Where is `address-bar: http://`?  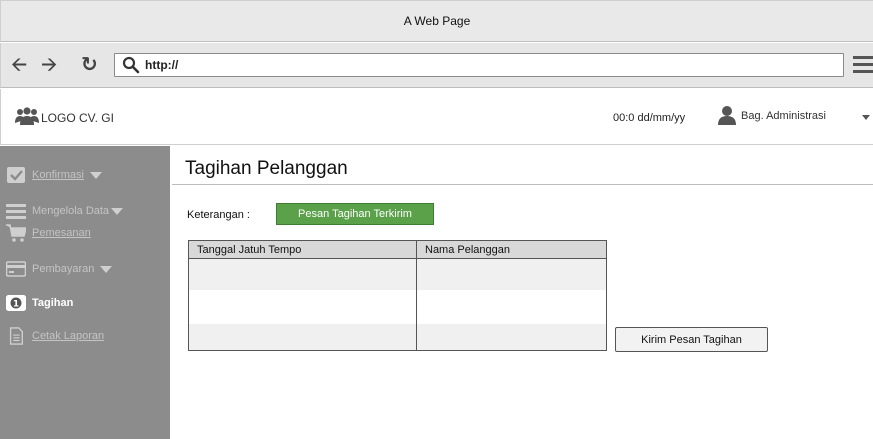
address-bar: http:// is located at coordinates (479, 65).